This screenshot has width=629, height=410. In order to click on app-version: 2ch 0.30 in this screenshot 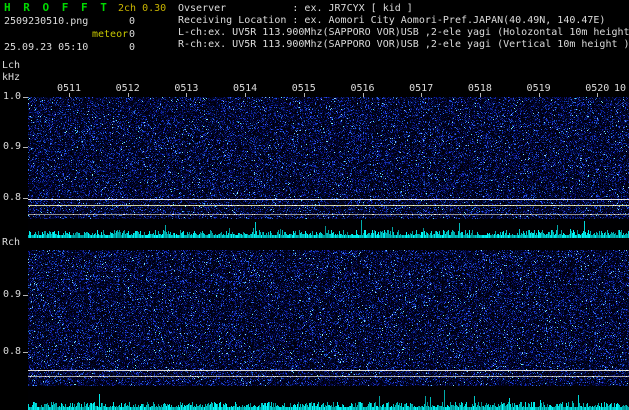, I will do `click(142, 8)`.